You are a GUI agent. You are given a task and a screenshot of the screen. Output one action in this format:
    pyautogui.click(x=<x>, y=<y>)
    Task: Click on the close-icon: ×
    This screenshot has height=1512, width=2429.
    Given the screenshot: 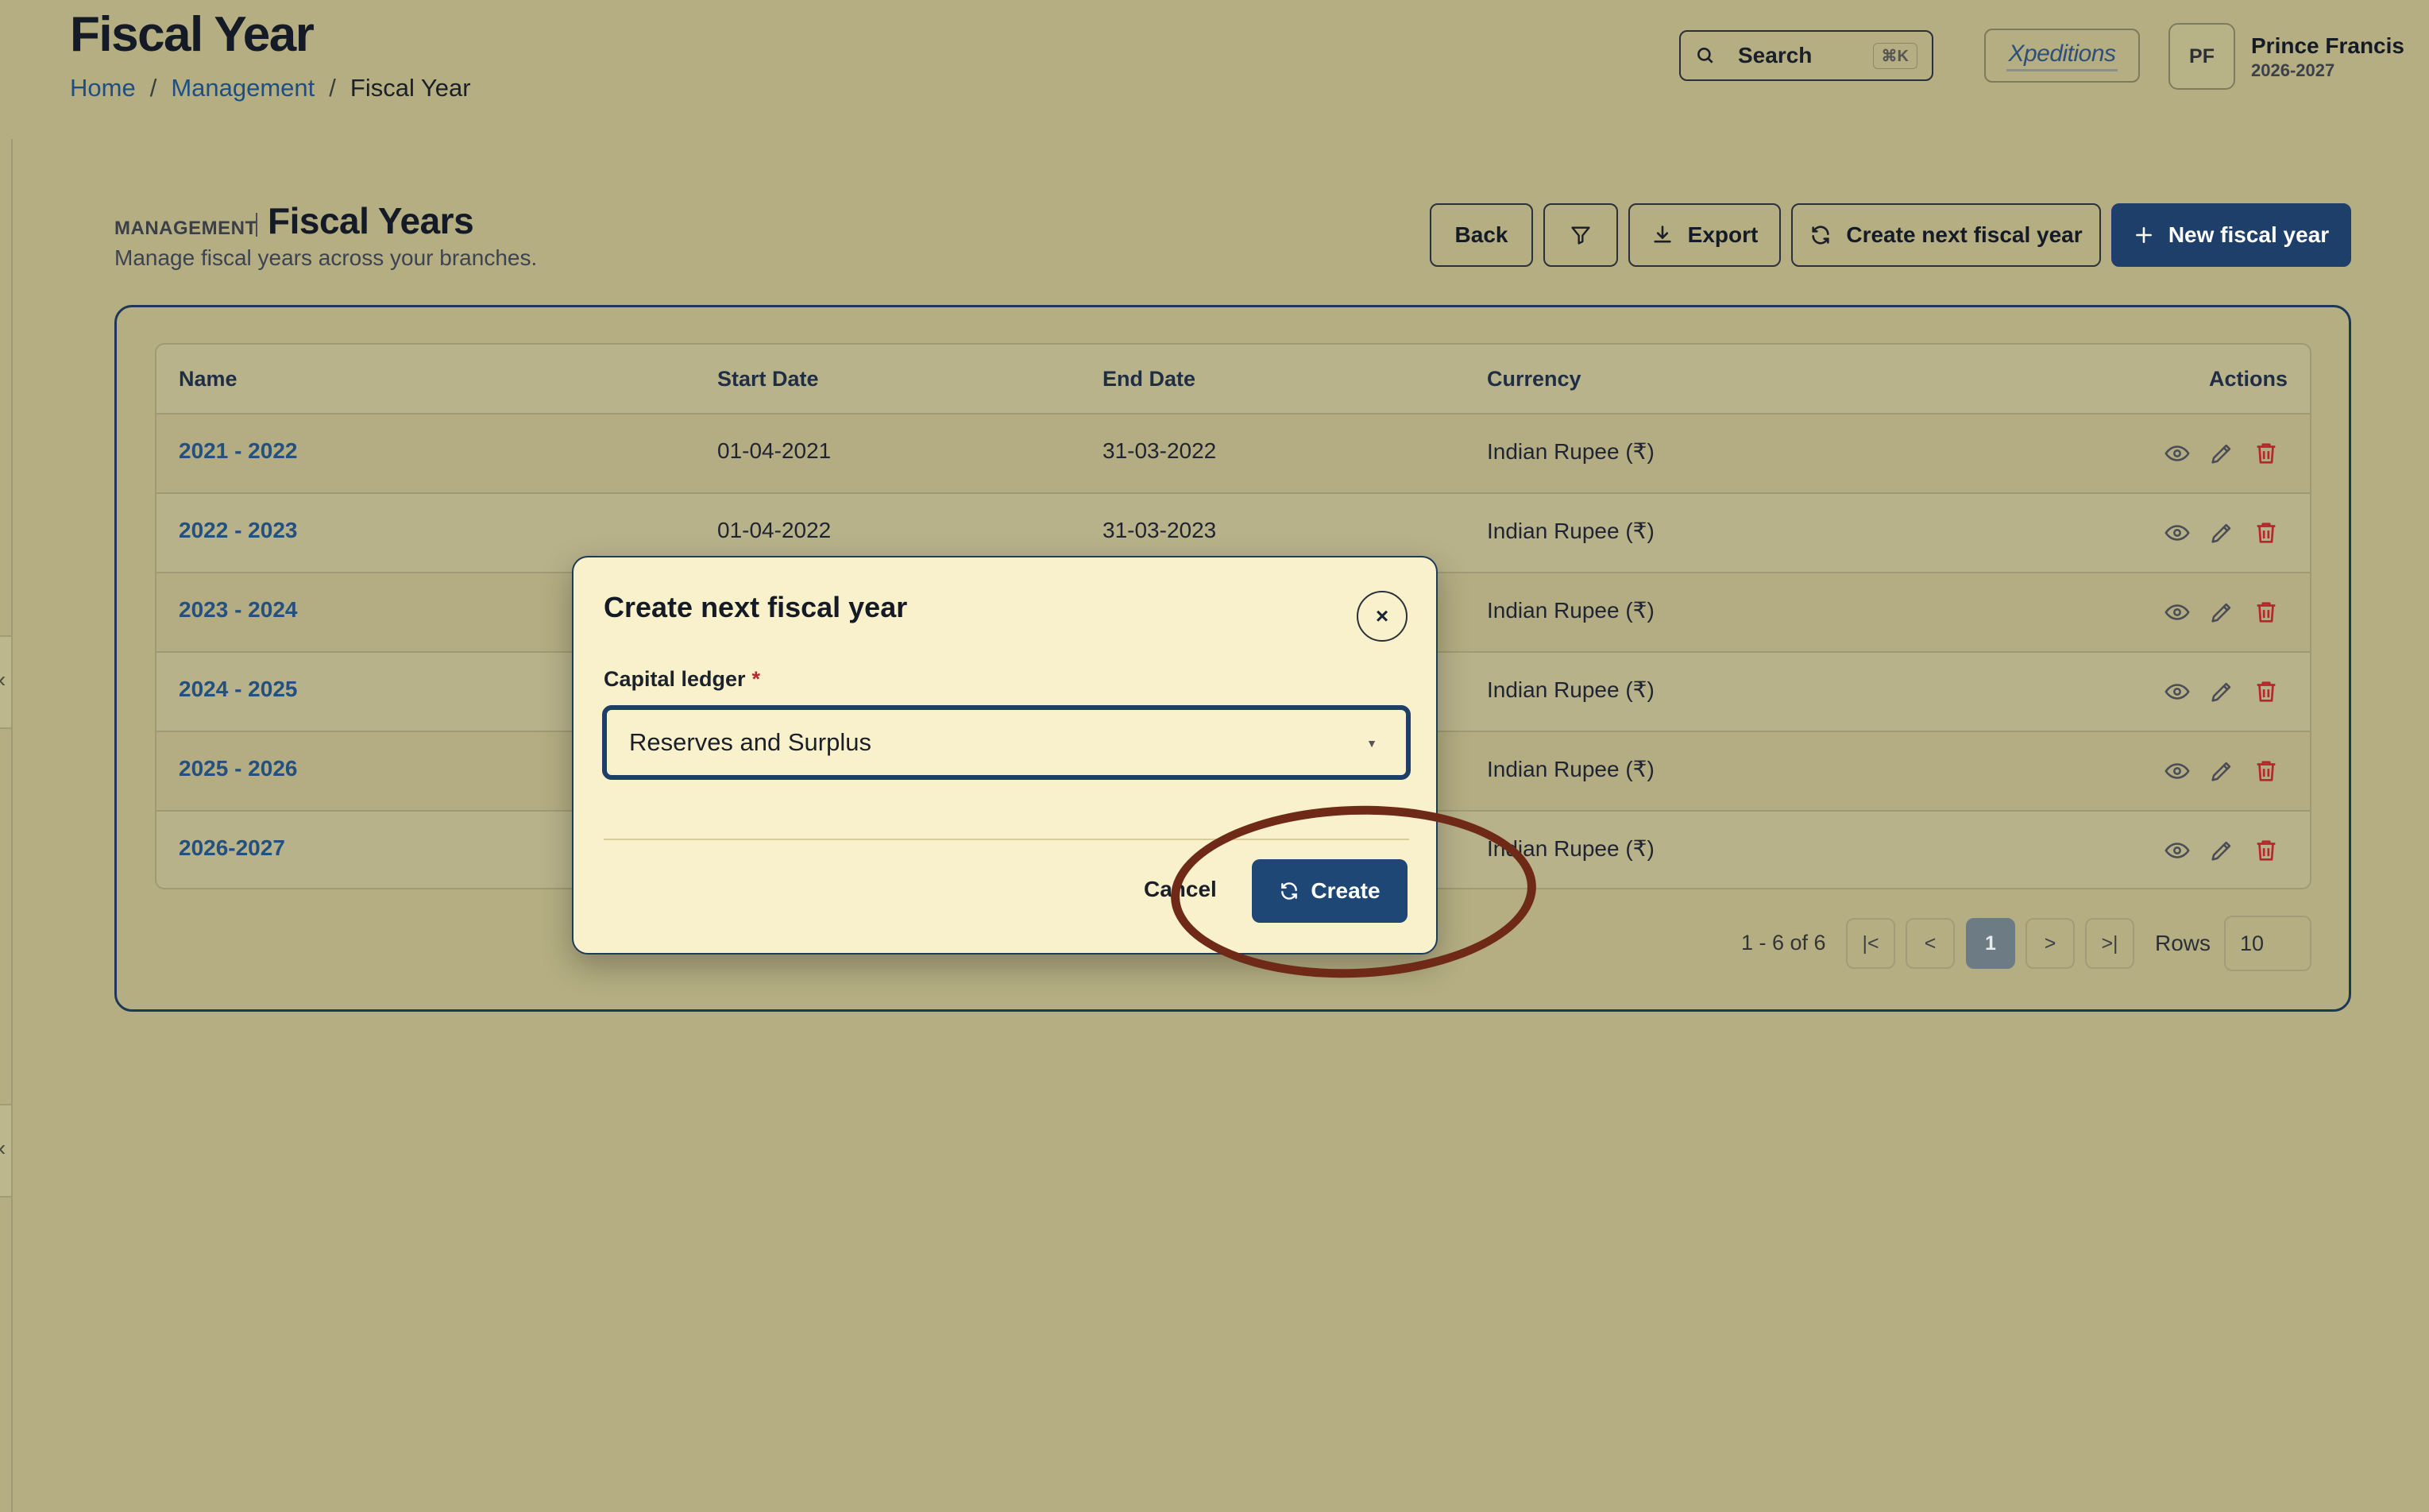 What is the action you would take?
    pyautogui.click(x=1382, y=616)
    